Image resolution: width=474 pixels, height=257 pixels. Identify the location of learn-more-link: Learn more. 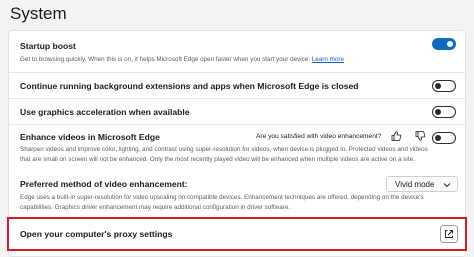
(328, 59).